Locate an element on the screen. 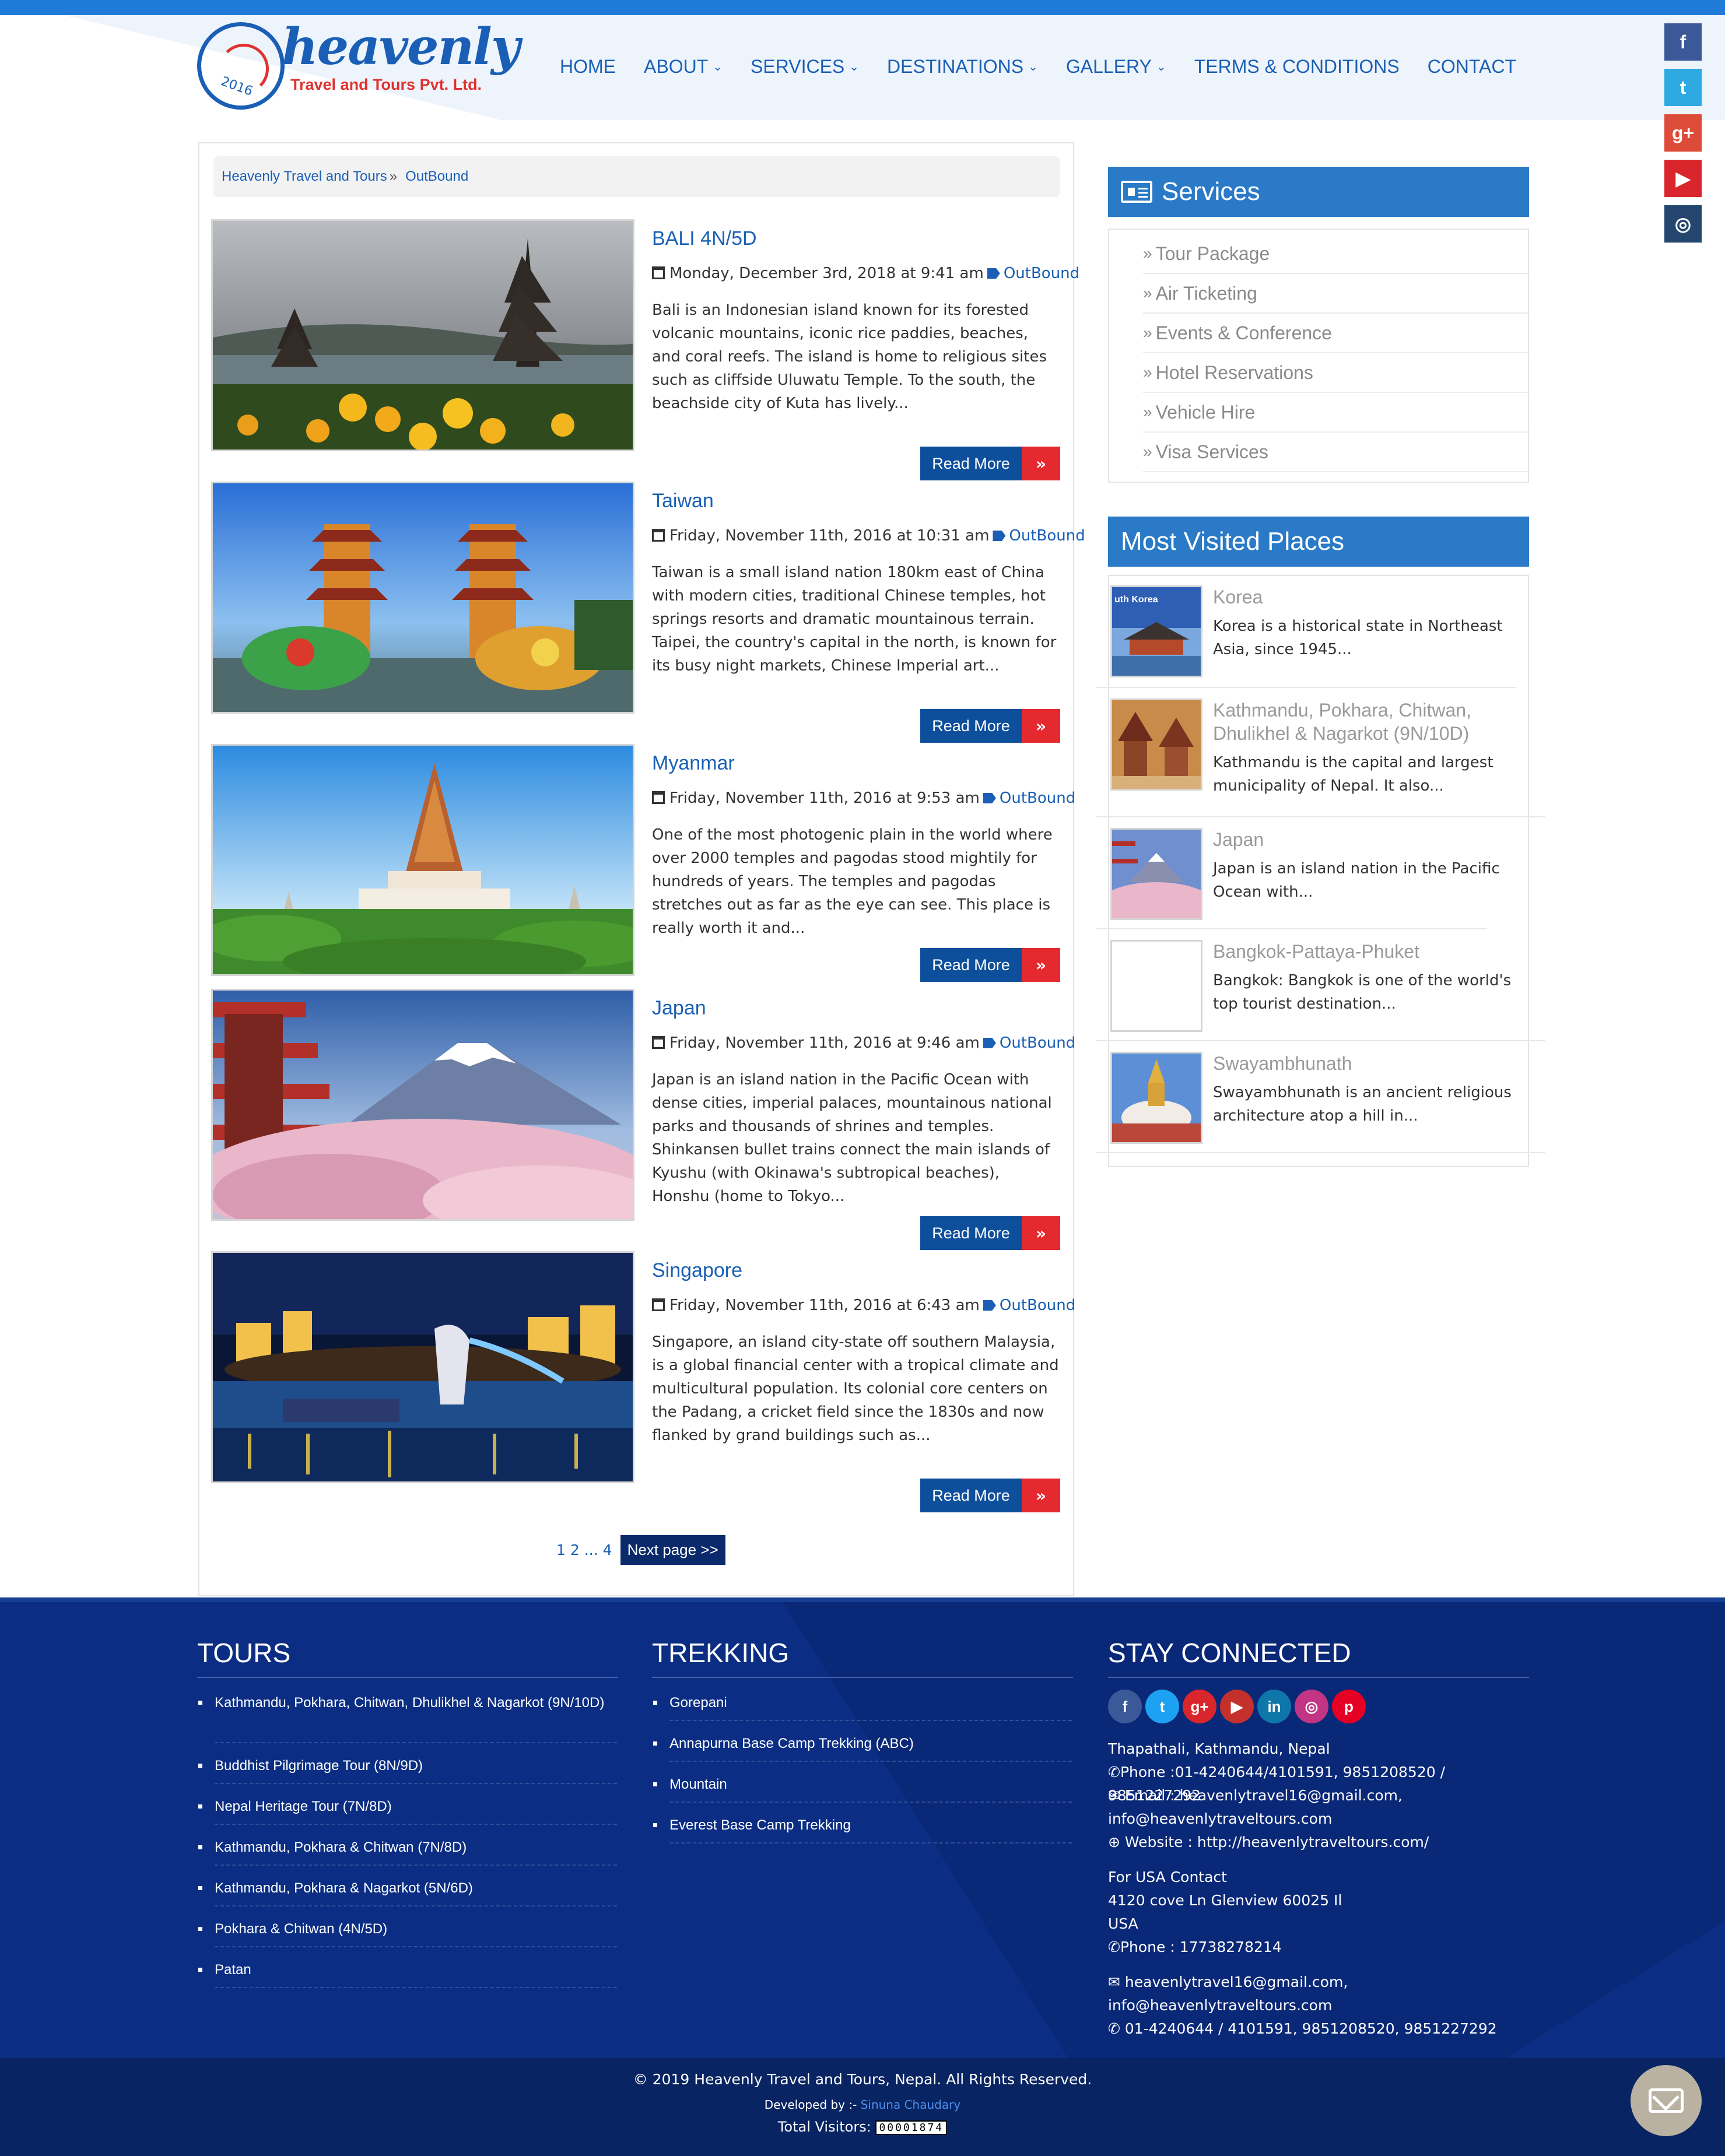 Image resolution: width=1725 pixels, height=2156 pixels. nav-gallery: GALLERY ⌄ is located at coordinates (1116, 67).